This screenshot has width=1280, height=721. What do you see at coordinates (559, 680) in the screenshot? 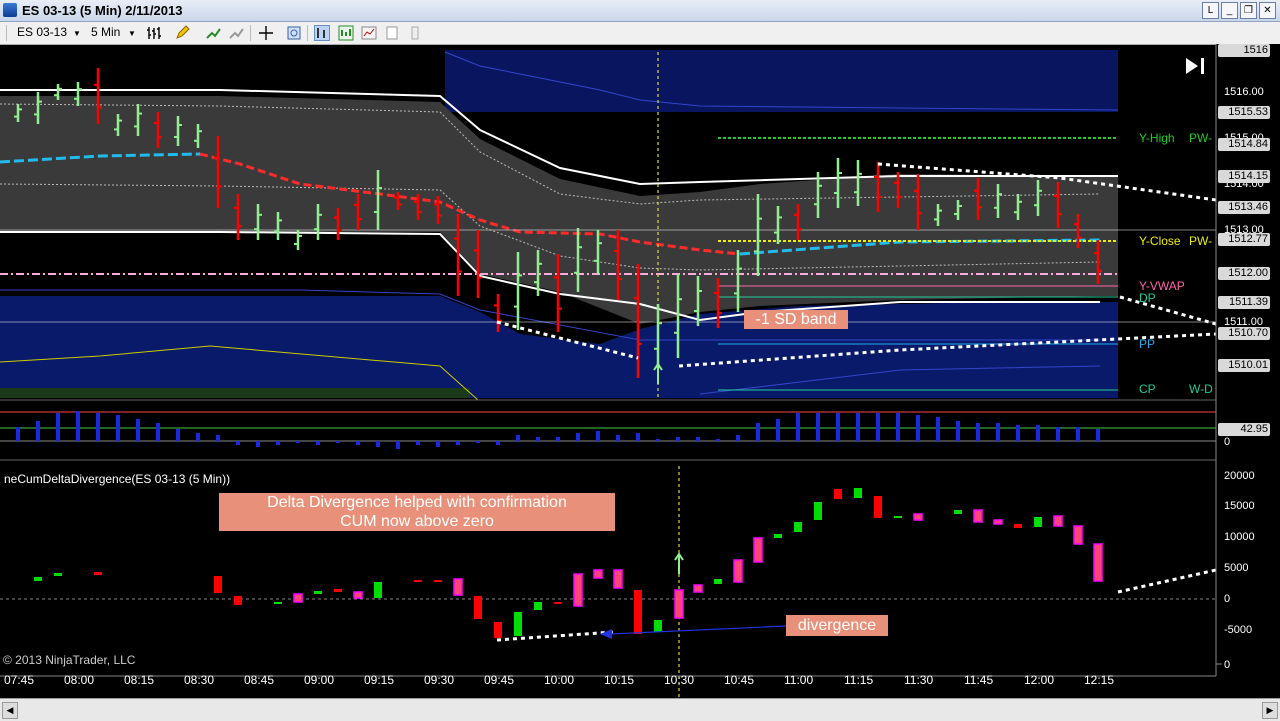
I see `time-label: 10:00` at bounding box center [559, 680].